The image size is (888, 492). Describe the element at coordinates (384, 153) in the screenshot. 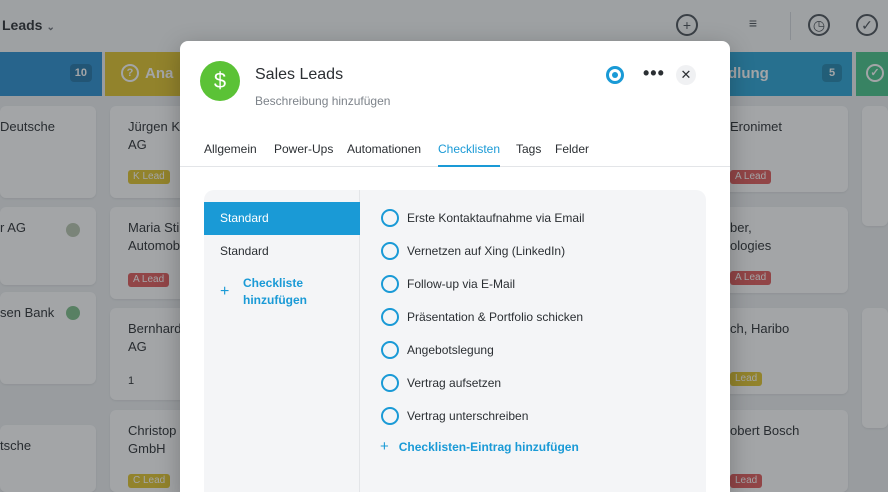

I see `tab-automationen: Automationen` at that location.